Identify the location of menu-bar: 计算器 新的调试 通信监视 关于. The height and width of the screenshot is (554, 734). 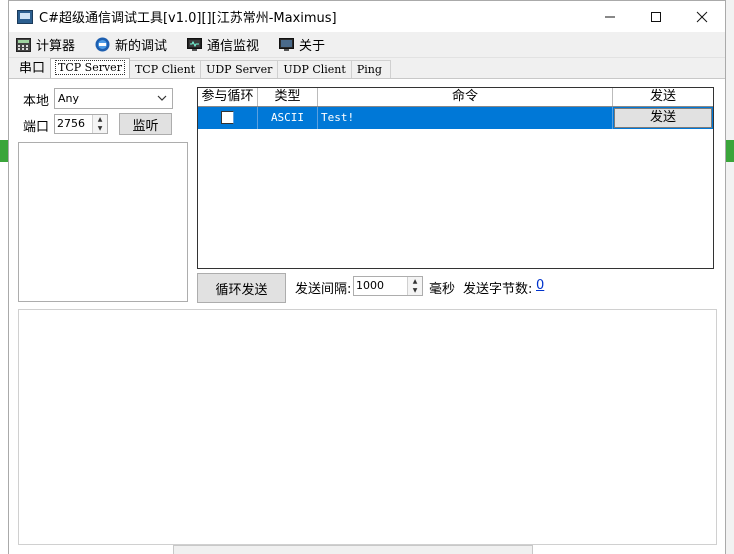
(367, 45).